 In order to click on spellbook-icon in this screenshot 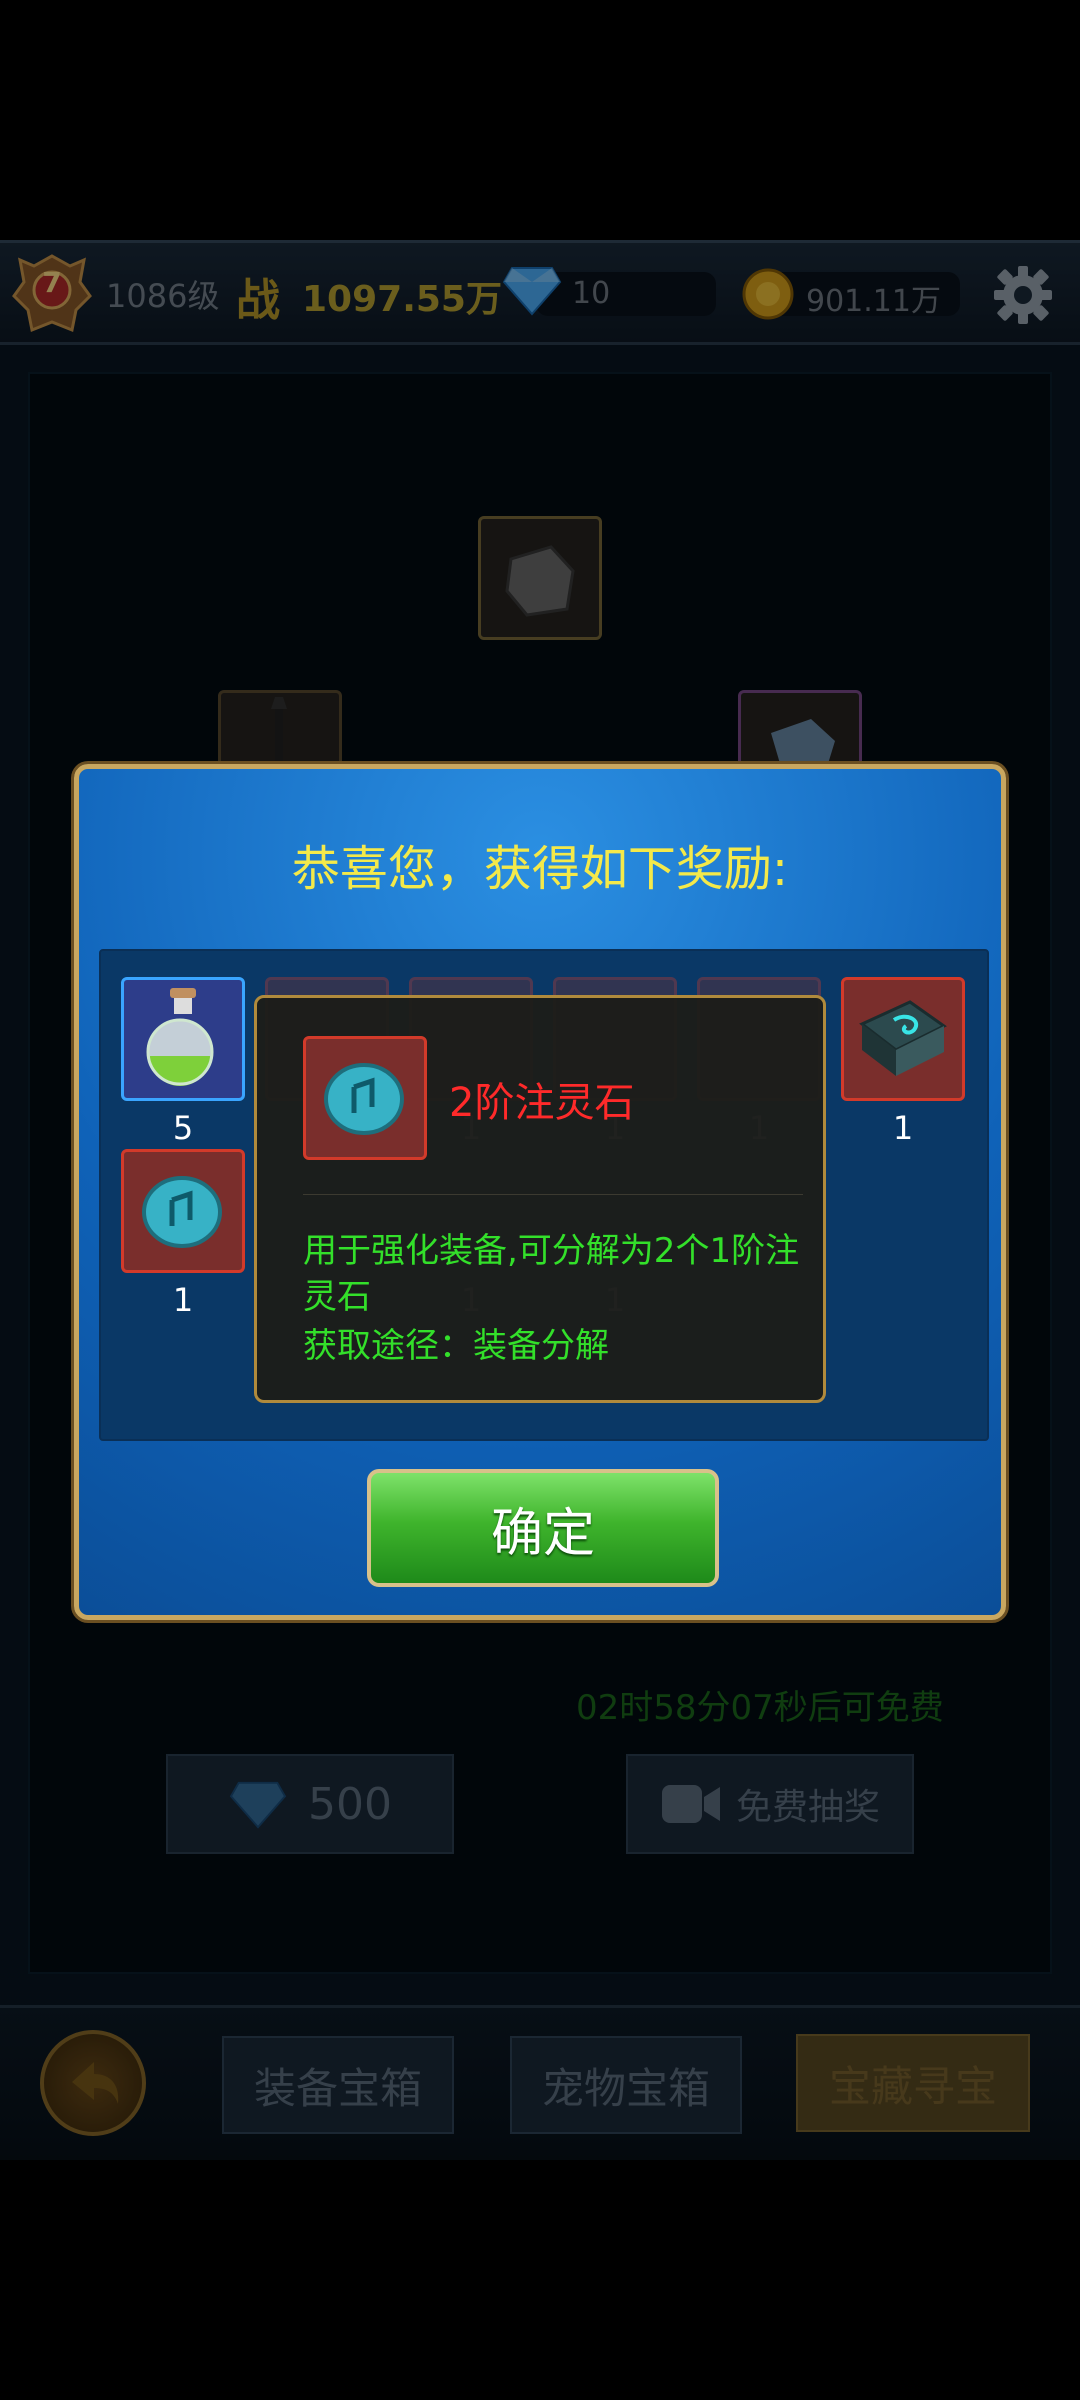, I will do `click(903, 1038)`.